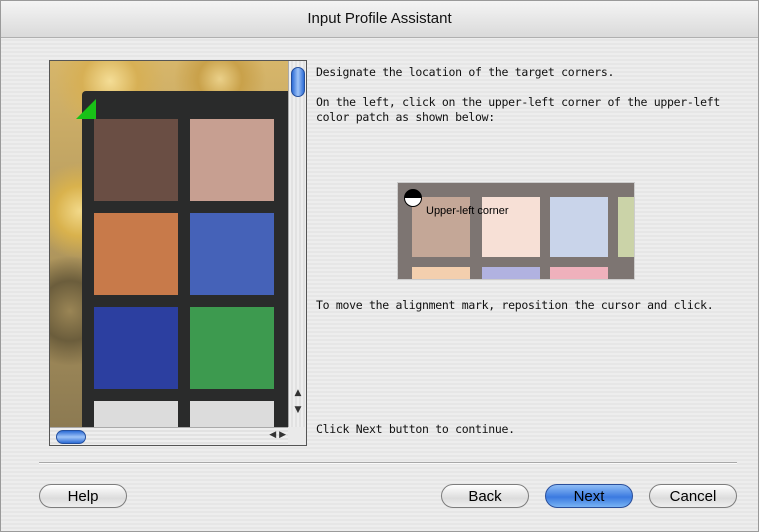 The image size is (759, 532). Describe the element at coordinates (589, 496) in the screenshot. I see `next-button: Next` at that location.